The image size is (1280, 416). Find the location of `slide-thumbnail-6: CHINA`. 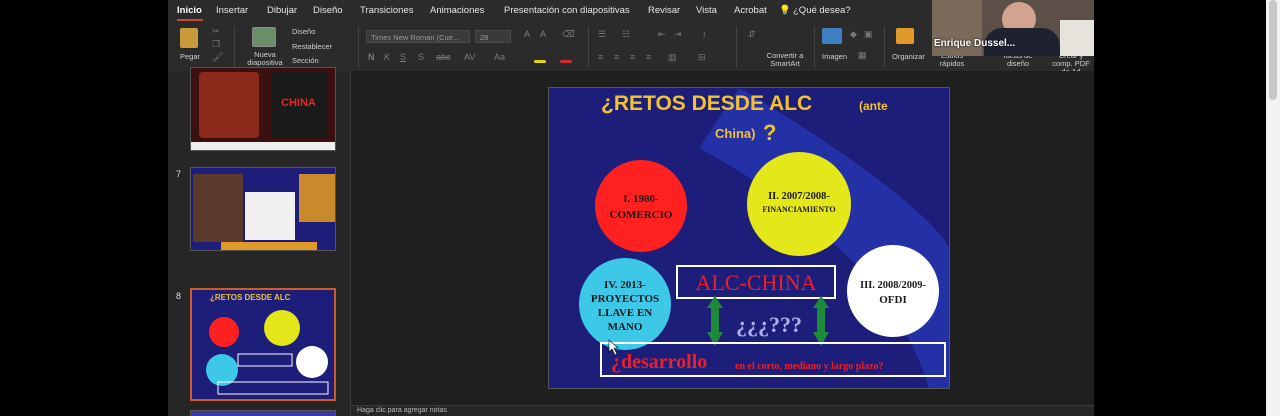

slide-thumbnail-6: CHINA is located at coordinates (263, 109).